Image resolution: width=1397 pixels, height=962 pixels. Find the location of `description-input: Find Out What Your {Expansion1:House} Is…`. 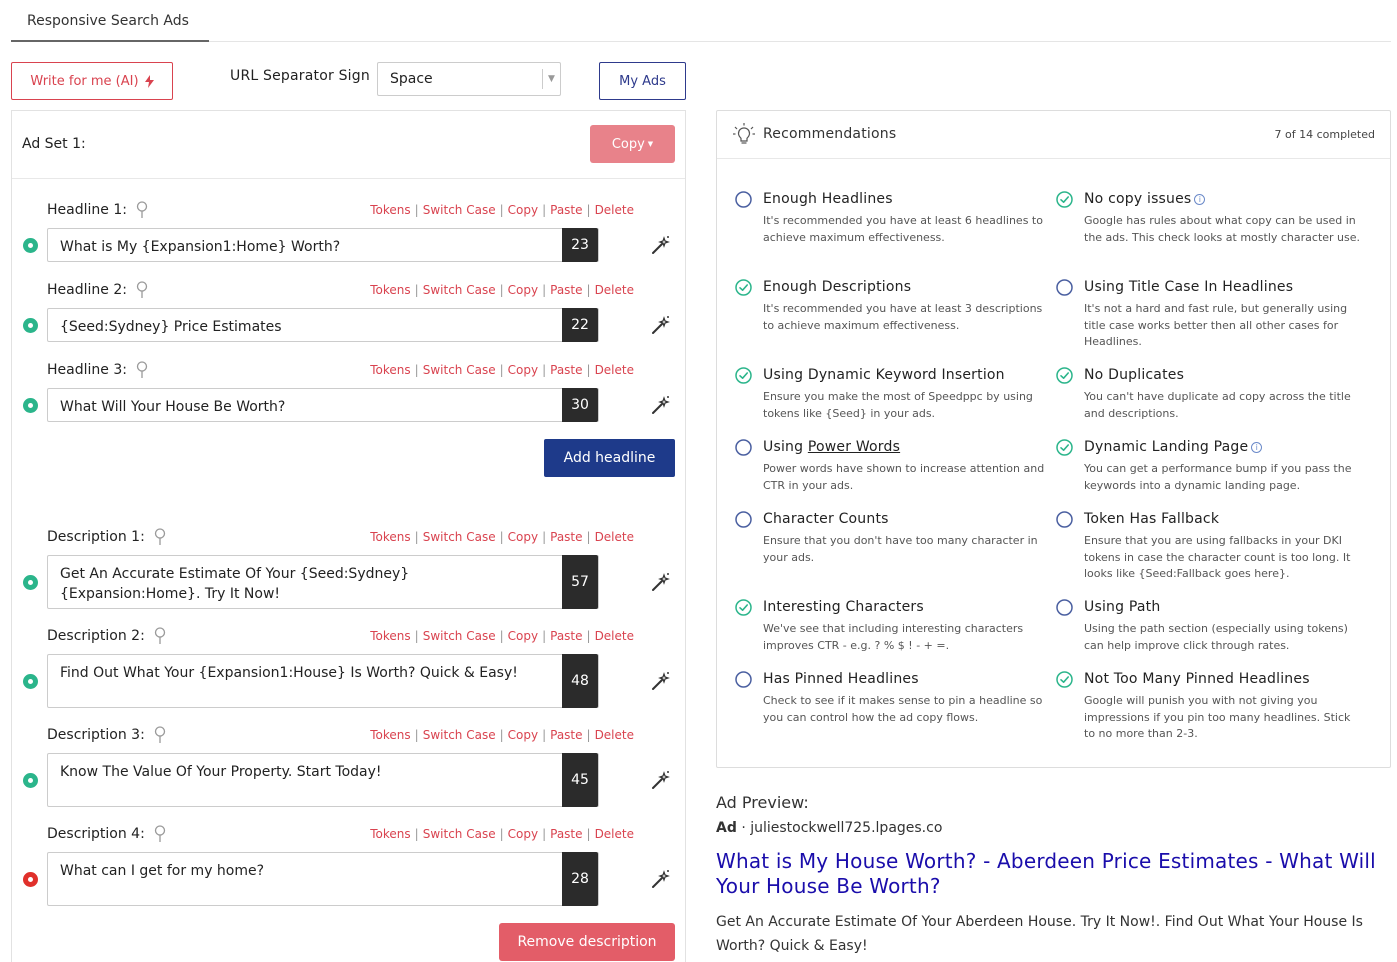

description-input: Find Out What Your {Expansion1:House} Is… is located at coordinates (323, 681).